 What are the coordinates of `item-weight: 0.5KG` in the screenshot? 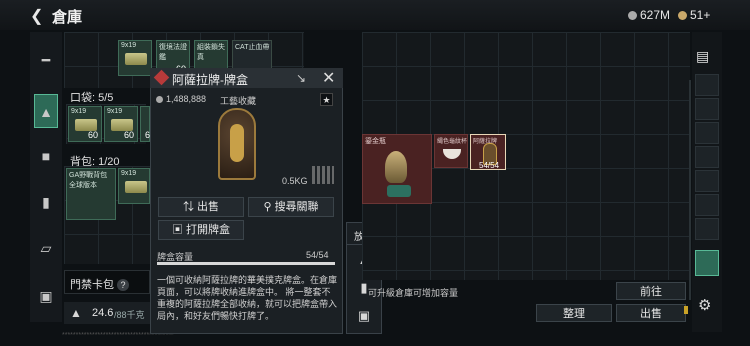 It's located at (295, 181).